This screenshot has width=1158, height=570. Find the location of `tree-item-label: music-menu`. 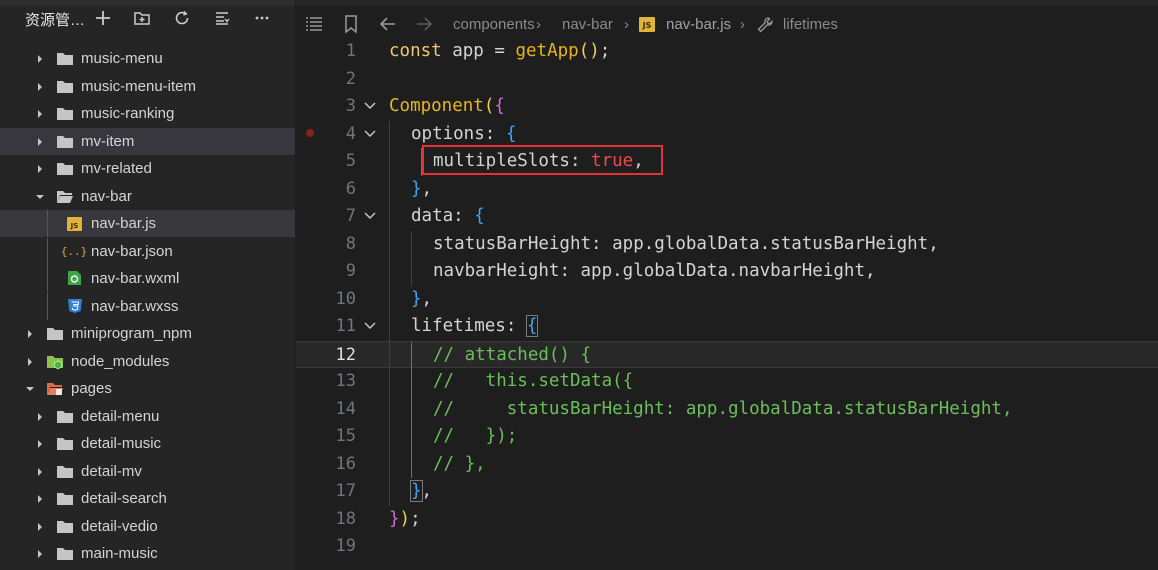

tree-item-label: music-menu is located at coordinates (122, 58).